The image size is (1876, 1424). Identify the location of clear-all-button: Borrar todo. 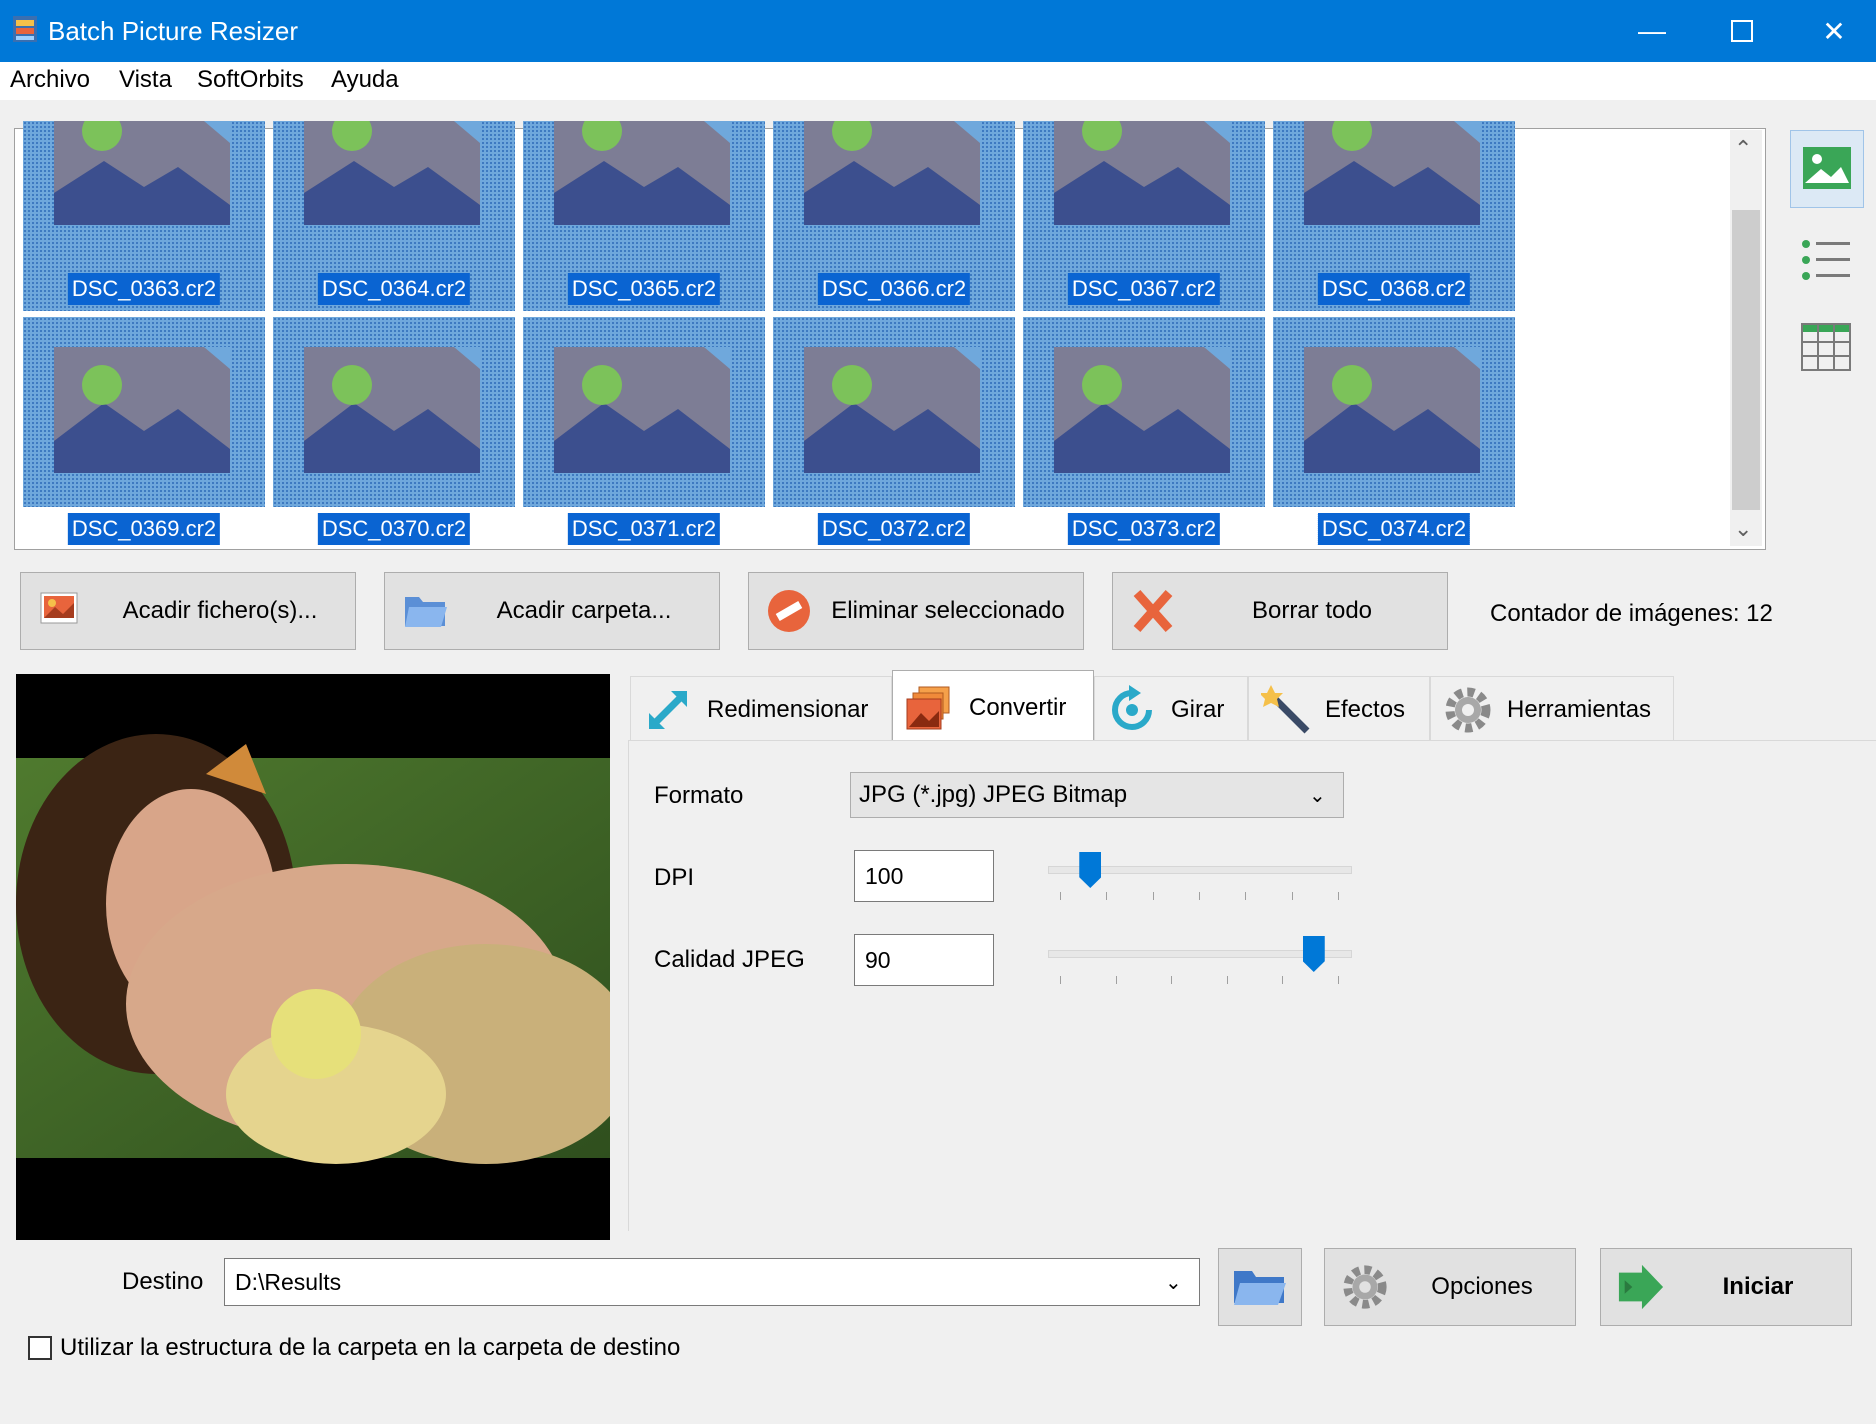
(1280, 611).